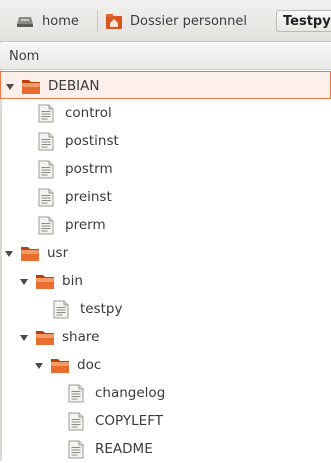 The height and width of the screenshot is (463, 331). What do you see at coordinates (165, 421) in the screenshot?
I see `tree-file-row: COPYLEFT` at bounding box center [165, 421].